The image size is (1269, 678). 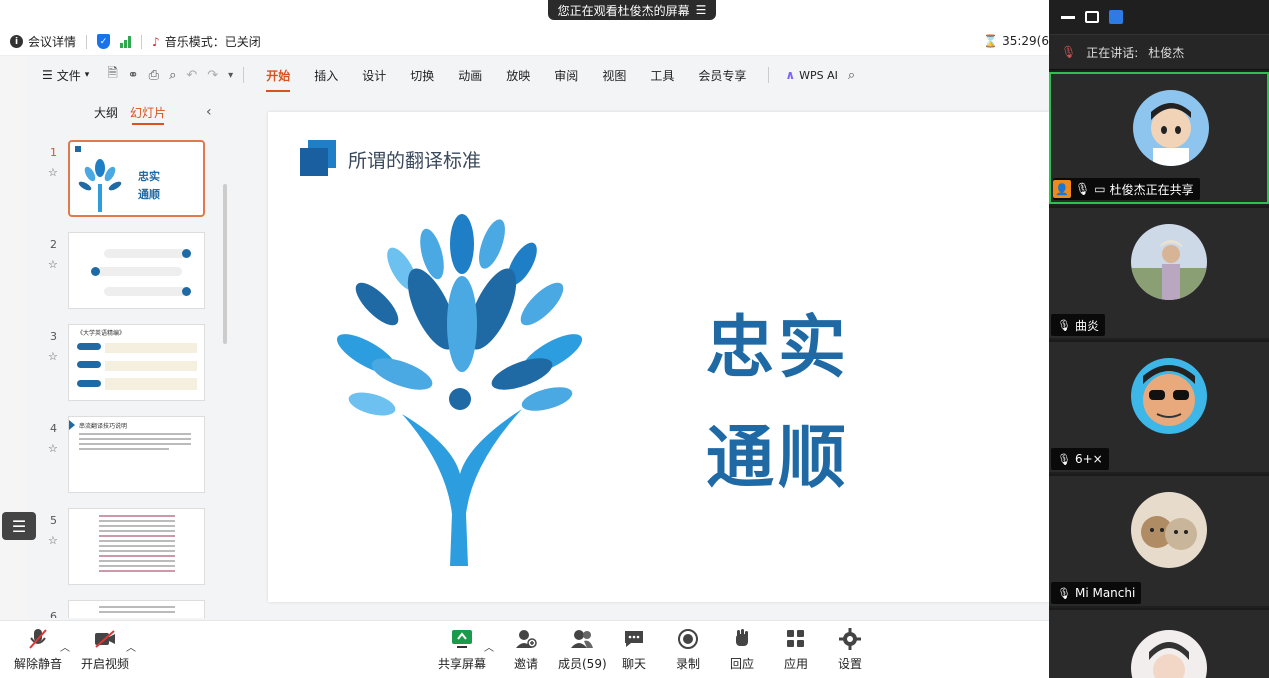 What do you see at coordinates (65, 75) in the screenshot?
I see `file-menu: ☰ 文件 ▾` at bounding box center [65, 75].